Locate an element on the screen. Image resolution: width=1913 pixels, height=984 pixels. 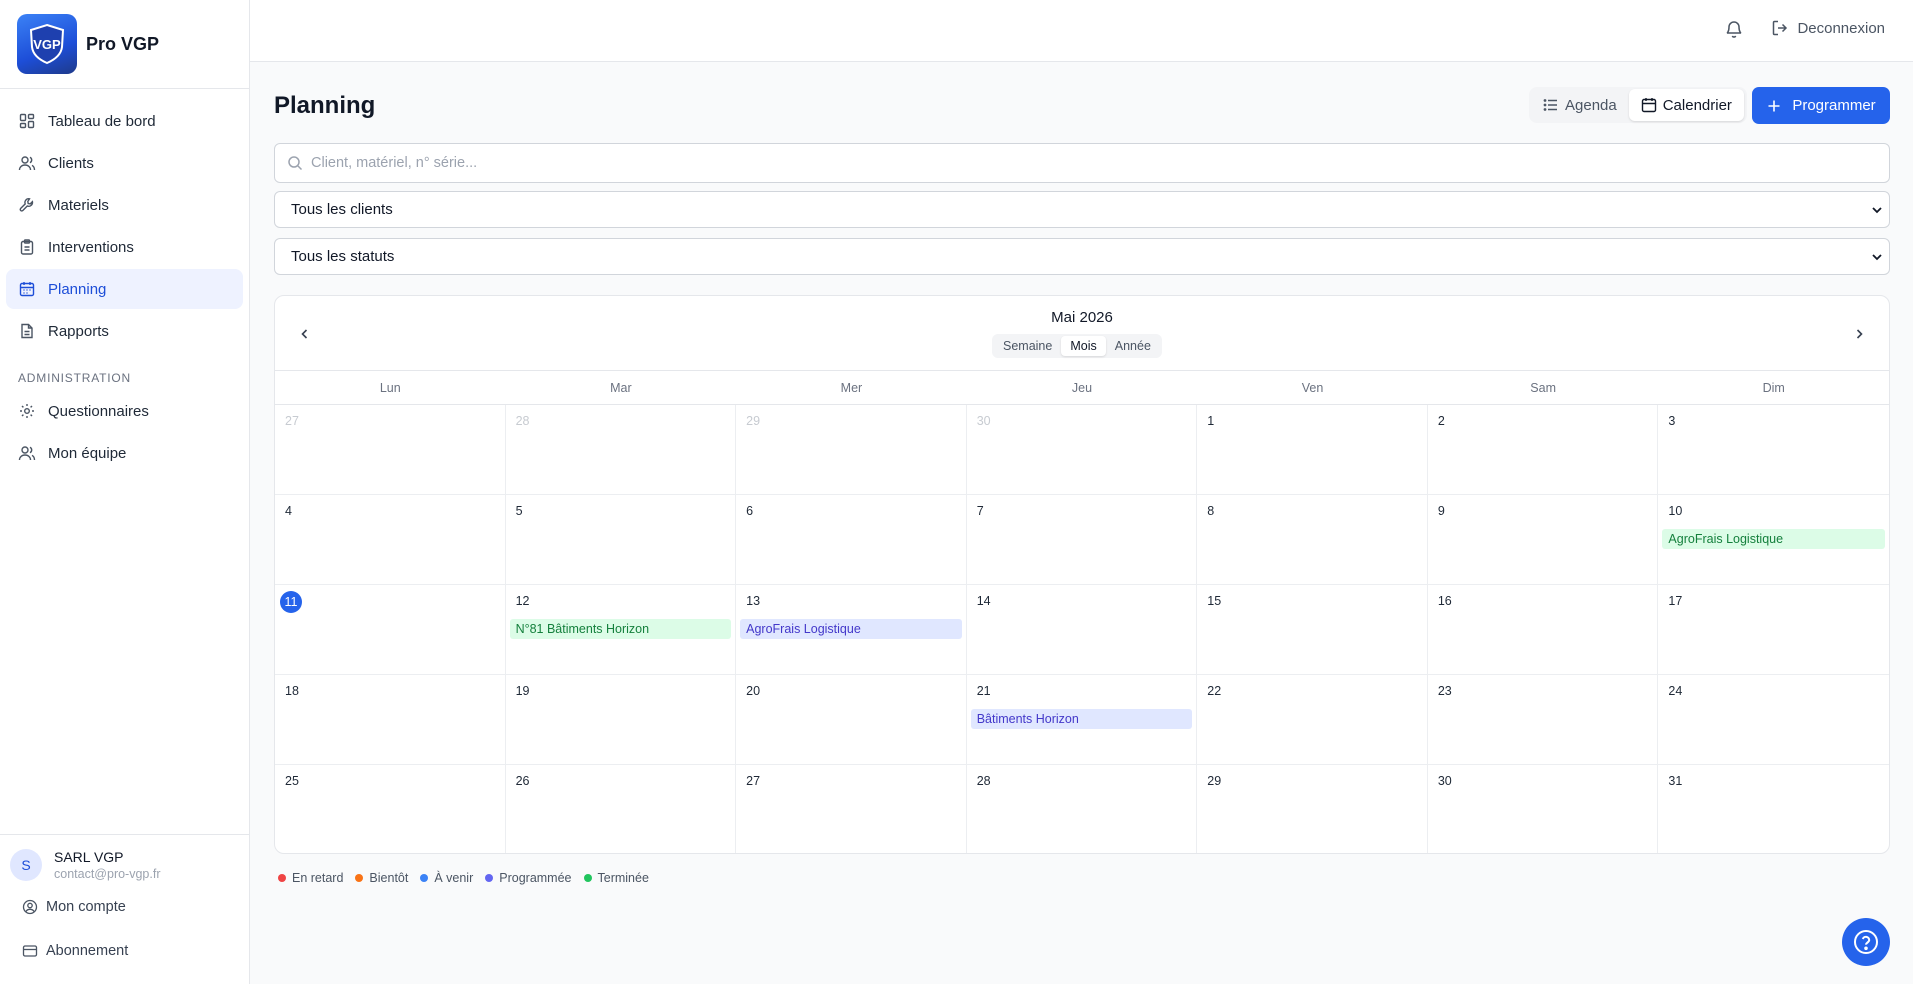
day-number: 25 is located at coordinates (292, 781).